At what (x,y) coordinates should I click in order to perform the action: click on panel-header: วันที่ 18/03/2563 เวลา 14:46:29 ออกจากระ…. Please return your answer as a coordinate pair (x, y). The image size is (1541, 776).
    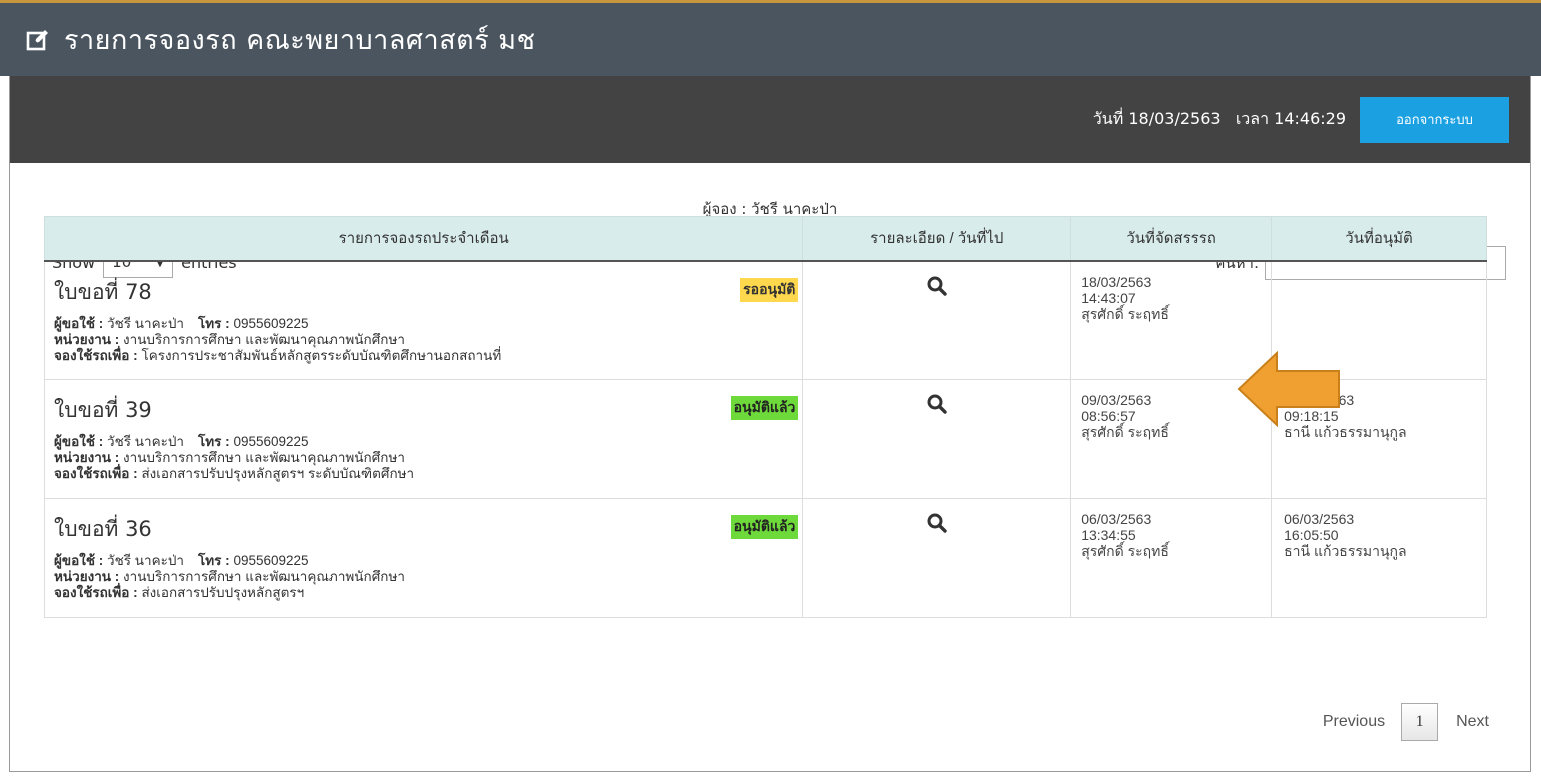
    Looking at the image, I should click on (770, 119).